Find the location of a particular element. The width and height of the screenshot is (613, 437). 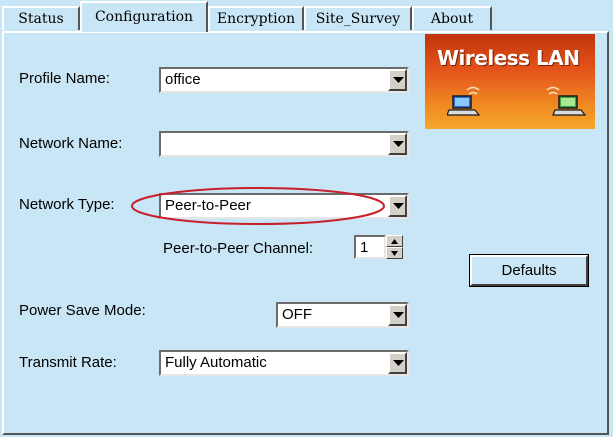

channel-up-button is located at coordinates (394, 241).